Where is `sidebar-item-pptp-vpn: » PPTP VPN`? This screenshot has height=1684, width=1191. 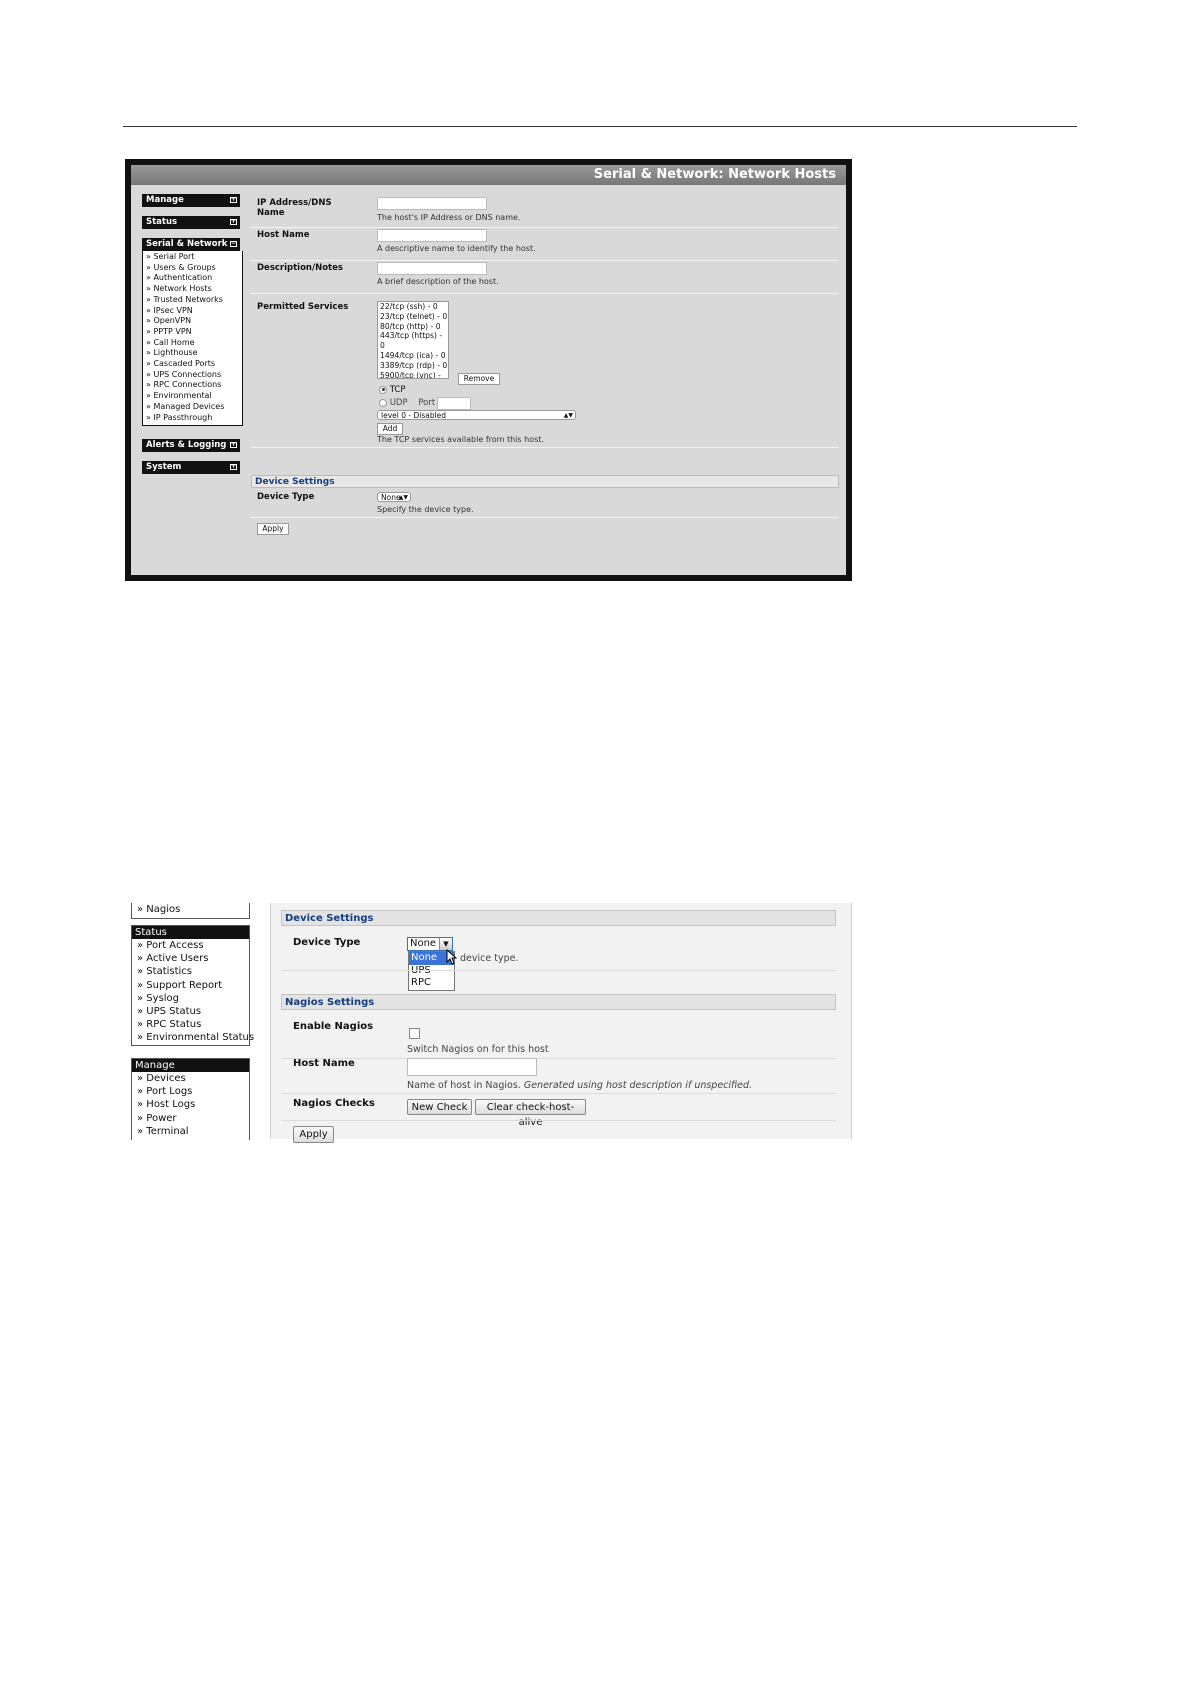 sidebar-item-pptp-vpn: » PPTP VPN is located at coordinates (194, 332).